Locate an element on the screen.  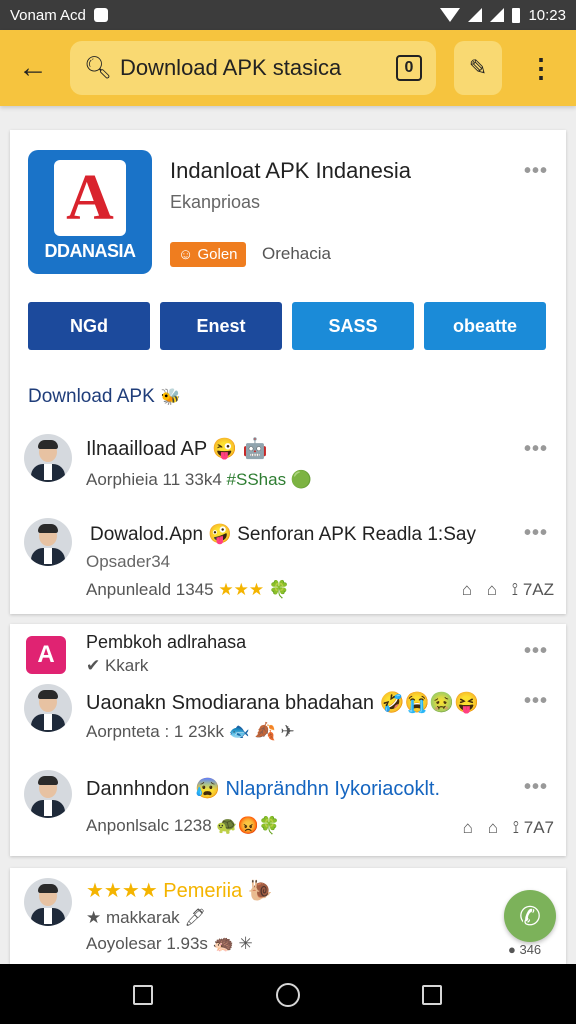
post-actions: ⌂ ⌂ ⟟ 7AZ is located at coordinates (503, 590).